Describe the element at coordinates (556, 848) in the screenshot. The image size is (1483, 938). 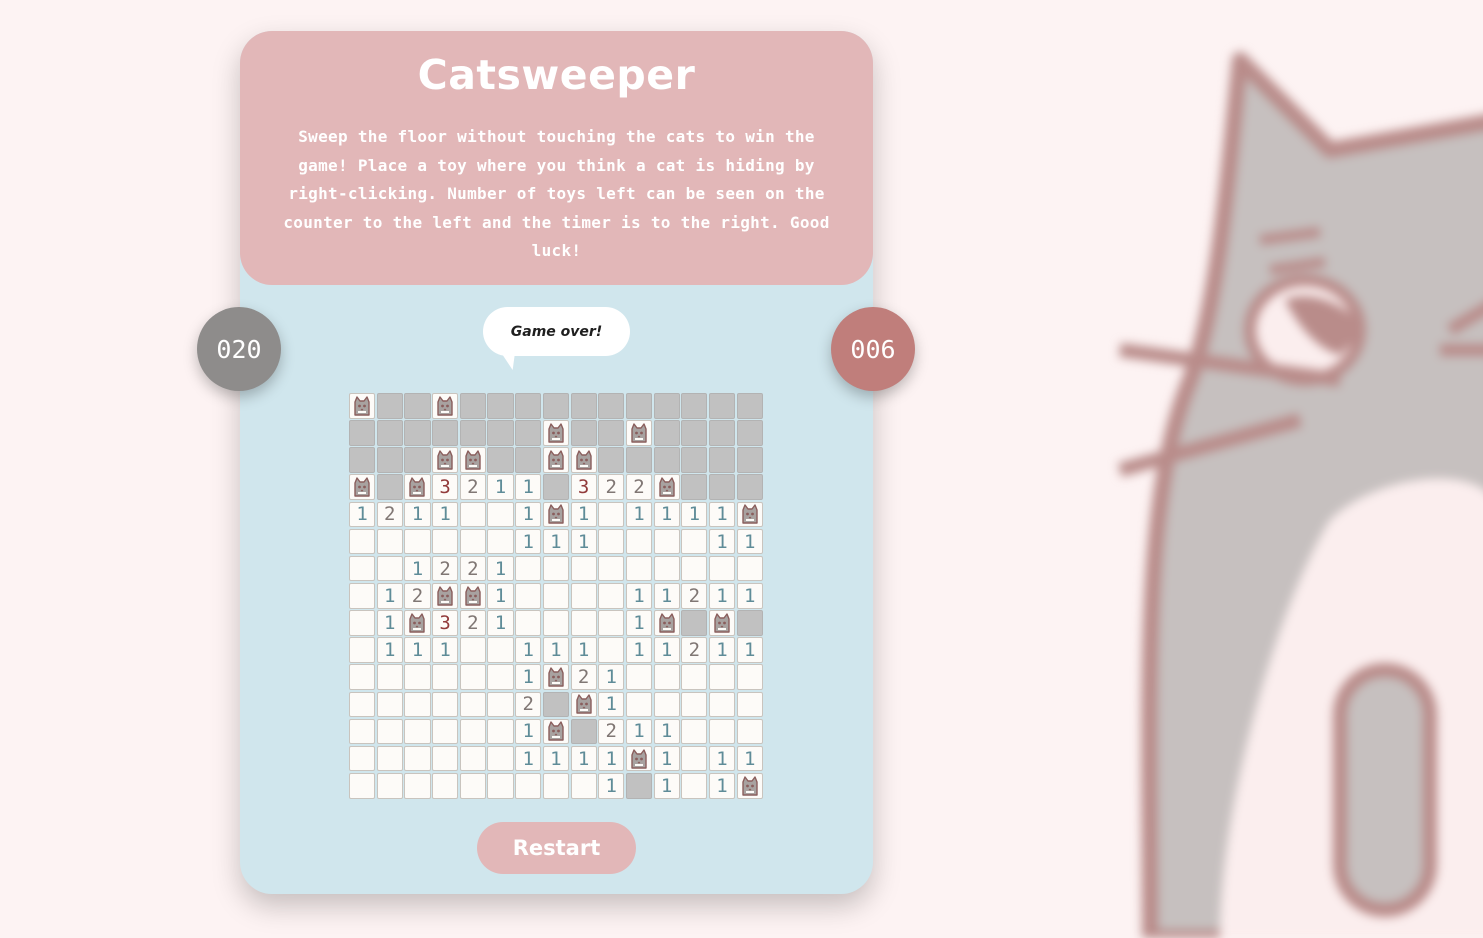
I see `restart-button: Restart` at that location.